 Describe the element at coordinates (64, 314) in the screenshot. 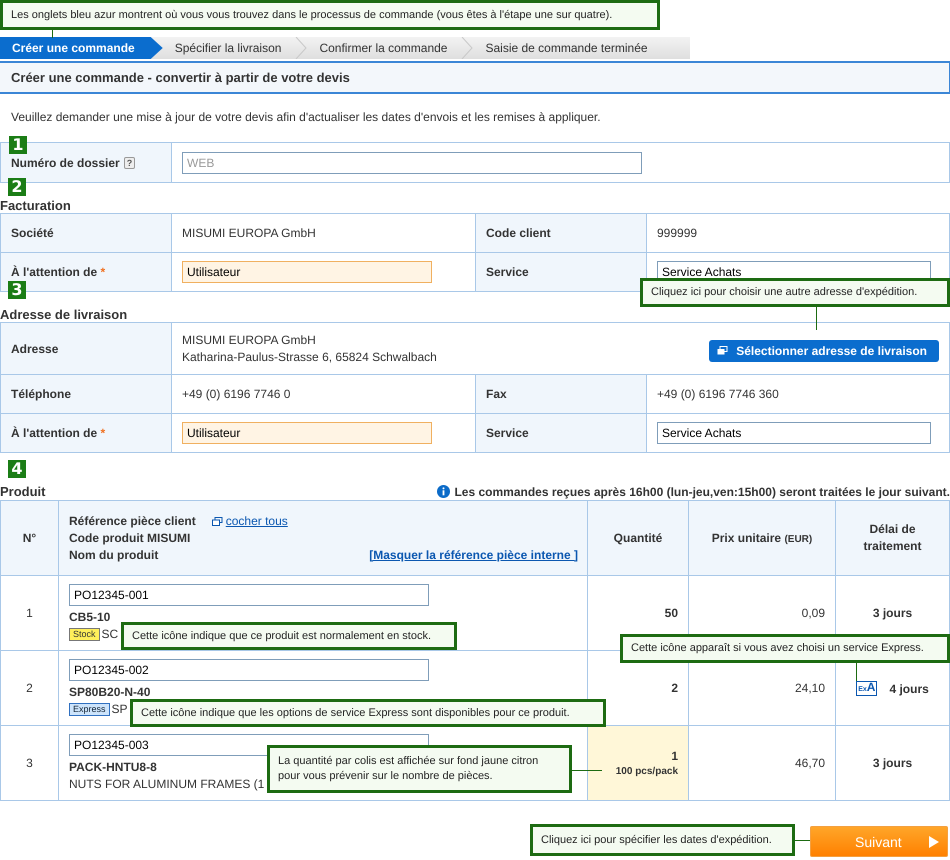

I see `section-title: Adresse de livraison` at that location.